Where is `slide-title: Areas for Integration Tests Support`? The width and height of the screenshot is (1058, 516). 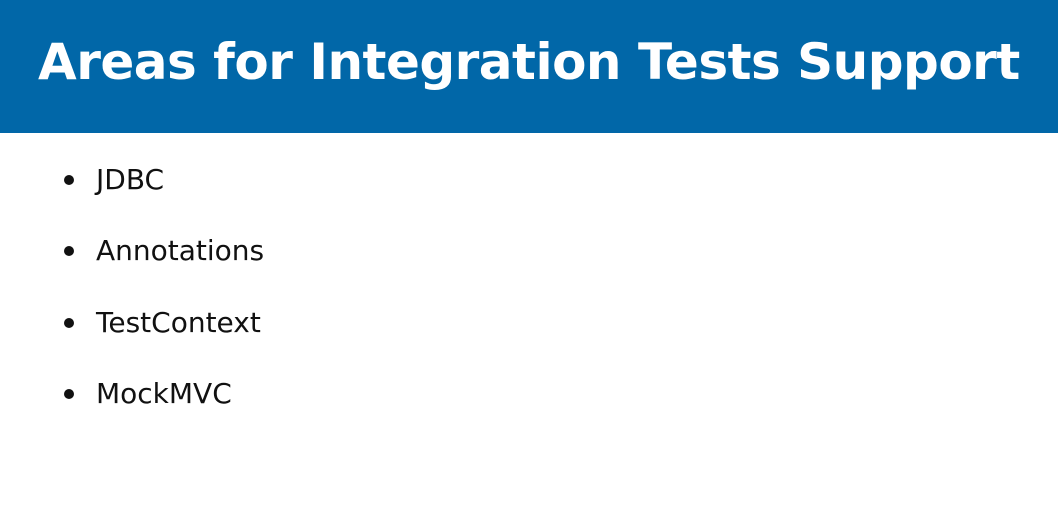
slide-title: Areas for Integration Tests Support is located at coordinates (529, 62).